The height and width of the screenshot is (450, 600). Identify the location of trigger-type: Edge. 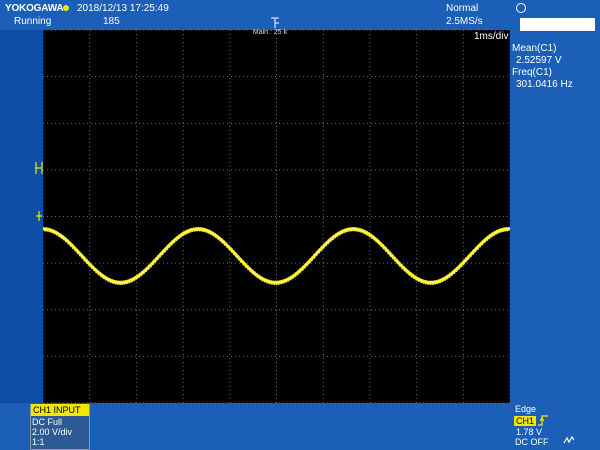
(525, 409).